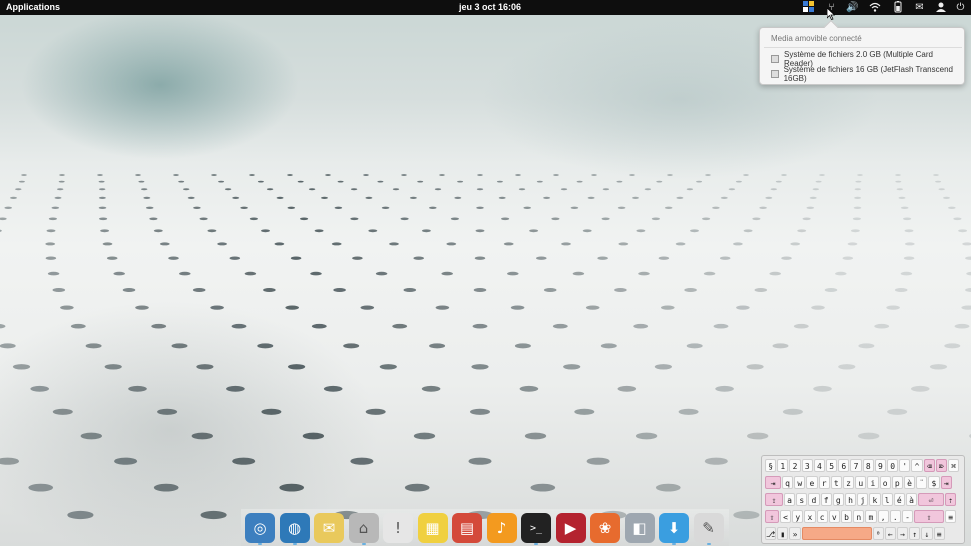  What do you see at coordinates (838, 499) in the screenshot?
I see `keyboard-key: g` at bounding box center [838, 499].